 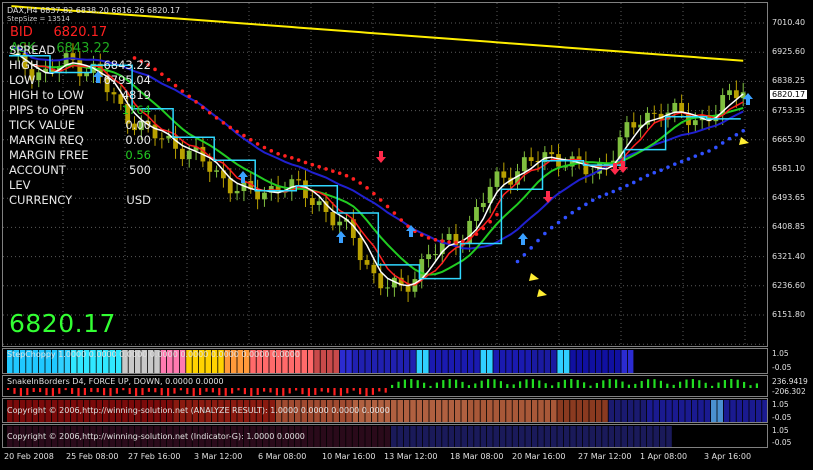 What do you see at coordinates (22, 80) in the screenshot?
I see `info-label: LOW` at bounding box center [22, 80].